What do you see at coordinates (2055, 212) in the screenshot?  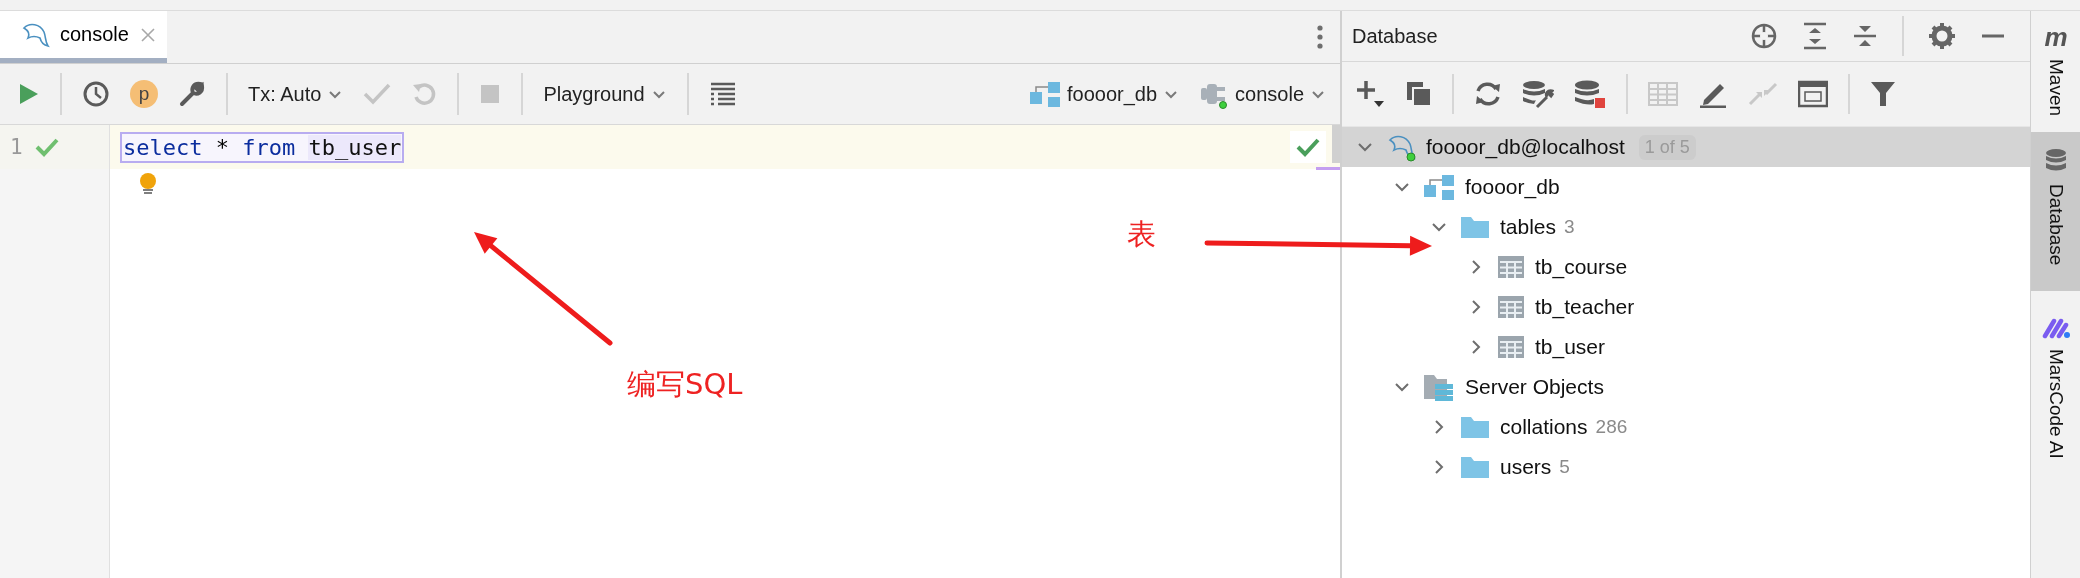 I see `tool-window-button: Database` at bounding box center [2055, 212].